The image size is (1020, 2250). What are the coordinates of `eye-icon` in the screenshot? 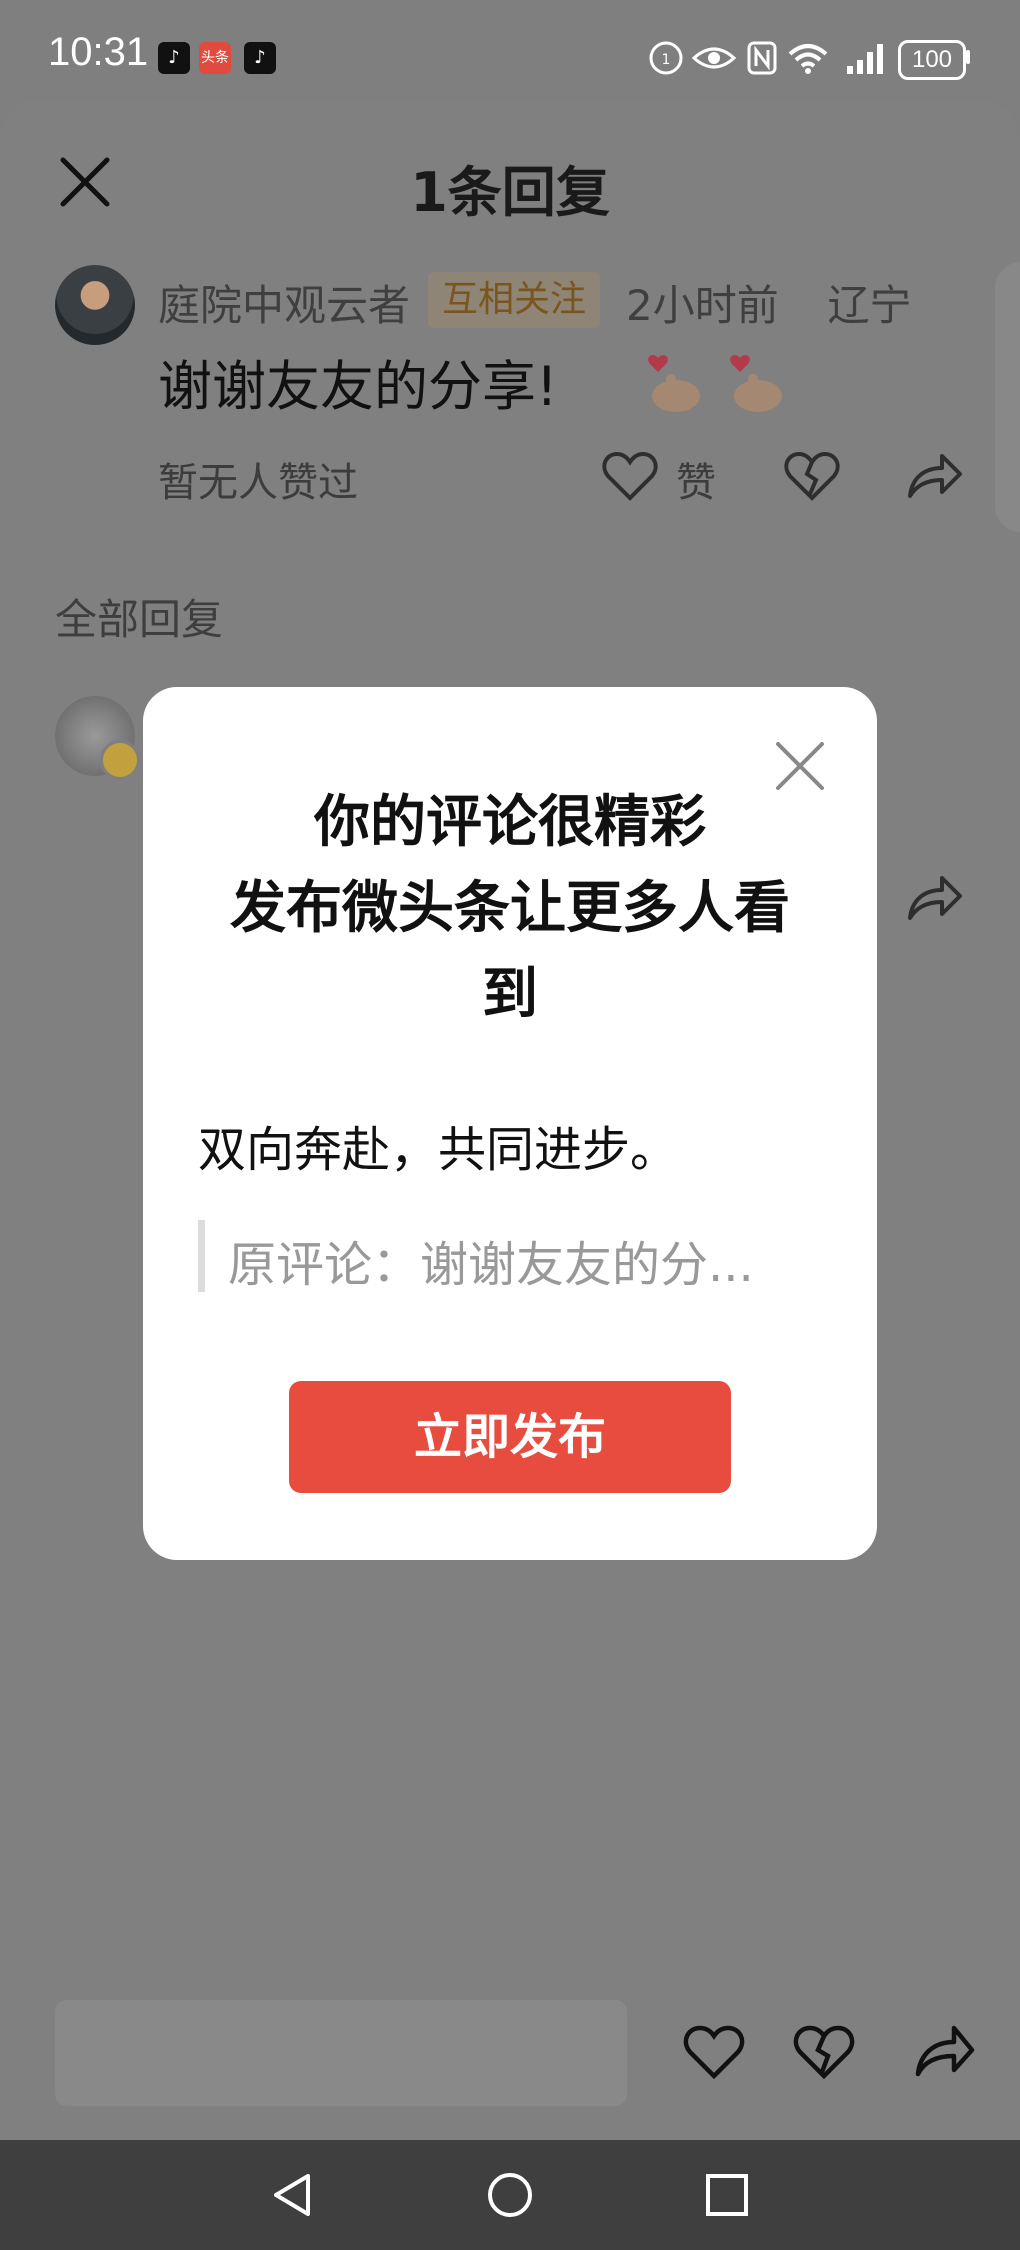 It's located at (714, 58).